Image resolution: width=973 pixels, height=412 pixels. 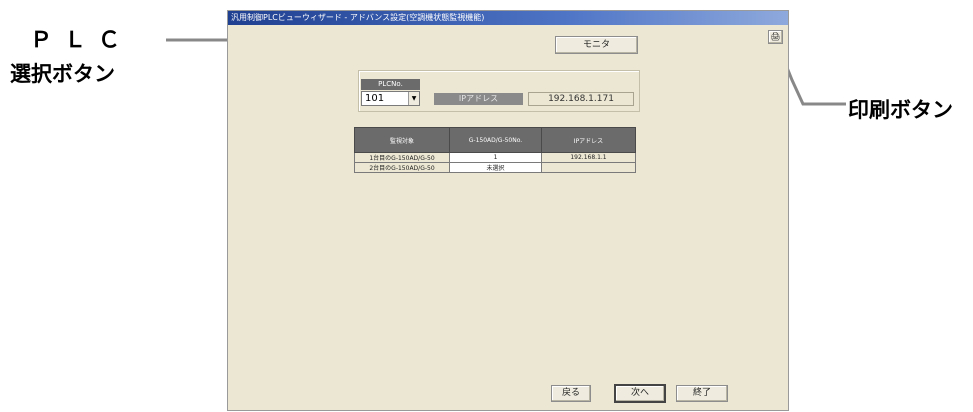 What do you see at coordinates (581, 99) in the screenshot?
I see `ip-address-value: 192.168.1.171` at bounding box center [581, 99].